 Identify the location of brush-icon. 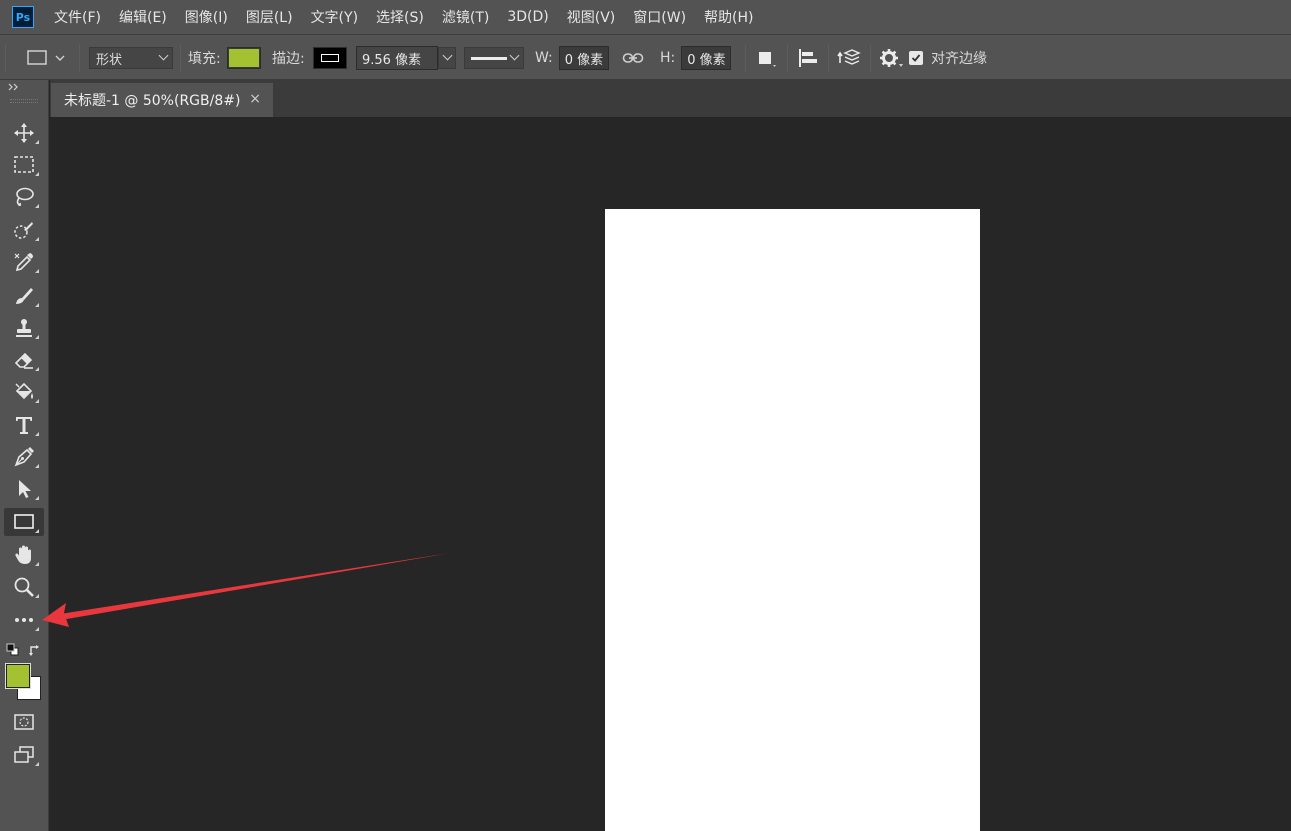
(24, 296).